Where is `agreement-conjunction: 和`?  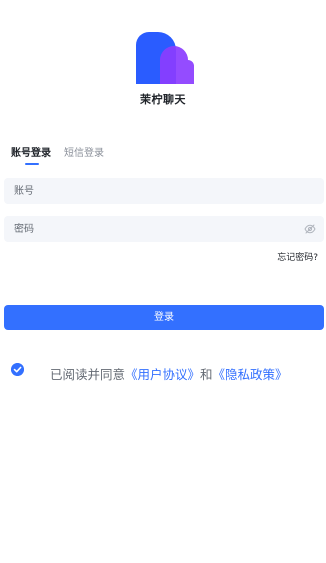
agreement-conjunction: 和 is located at coordinates (206, 374).